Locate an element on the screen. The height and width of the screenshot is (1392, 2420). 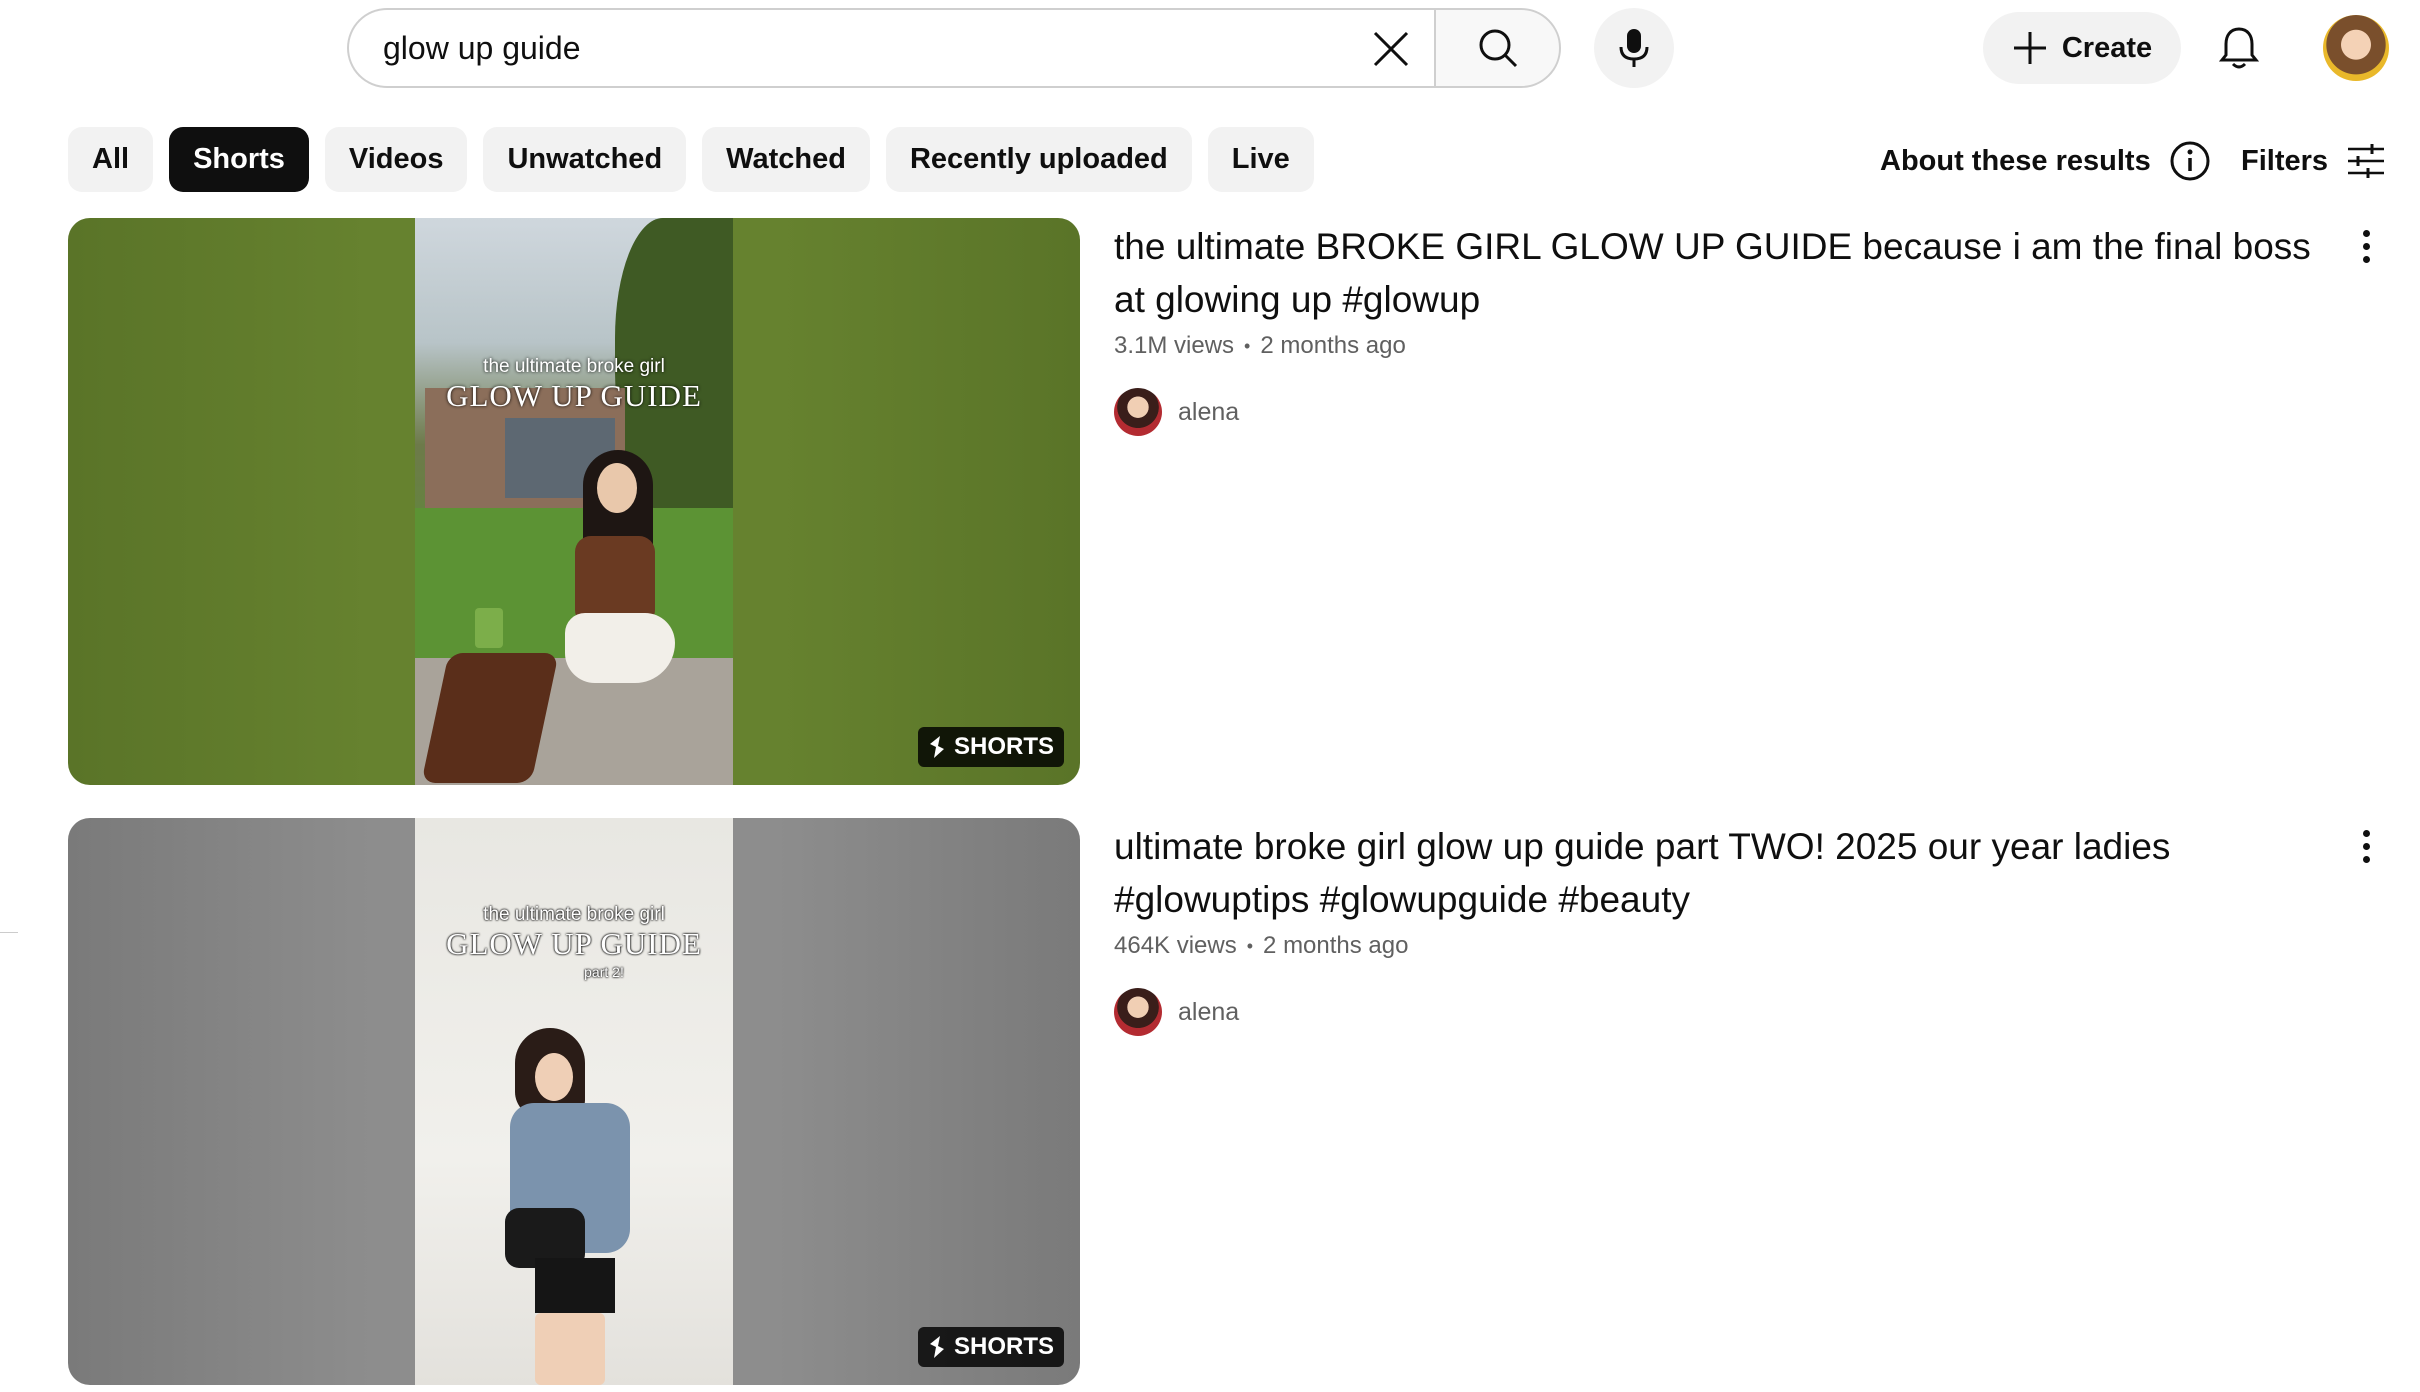
plus-icon is located at coordinates (2029, 48).